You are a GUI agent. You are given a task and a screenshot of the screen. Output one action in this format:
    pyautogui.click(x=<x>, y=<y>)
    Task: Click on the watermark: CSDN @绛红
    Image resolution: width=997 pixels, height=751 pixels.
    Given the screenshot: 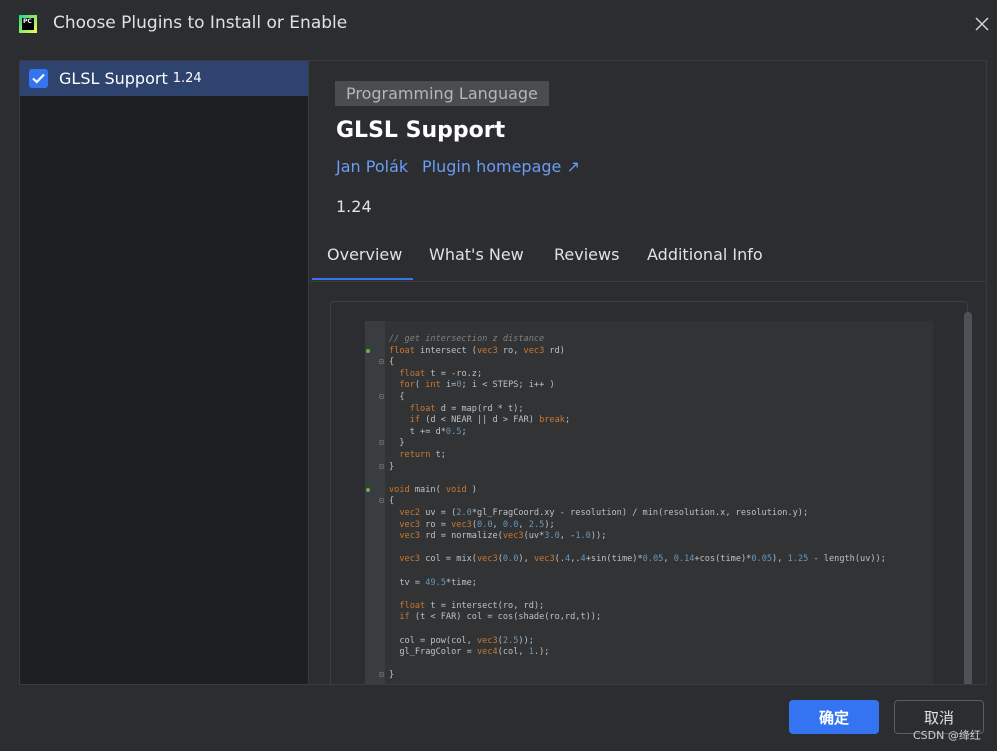 What is the action you would take?
    pyautogui.click(x=947, y=735)
    